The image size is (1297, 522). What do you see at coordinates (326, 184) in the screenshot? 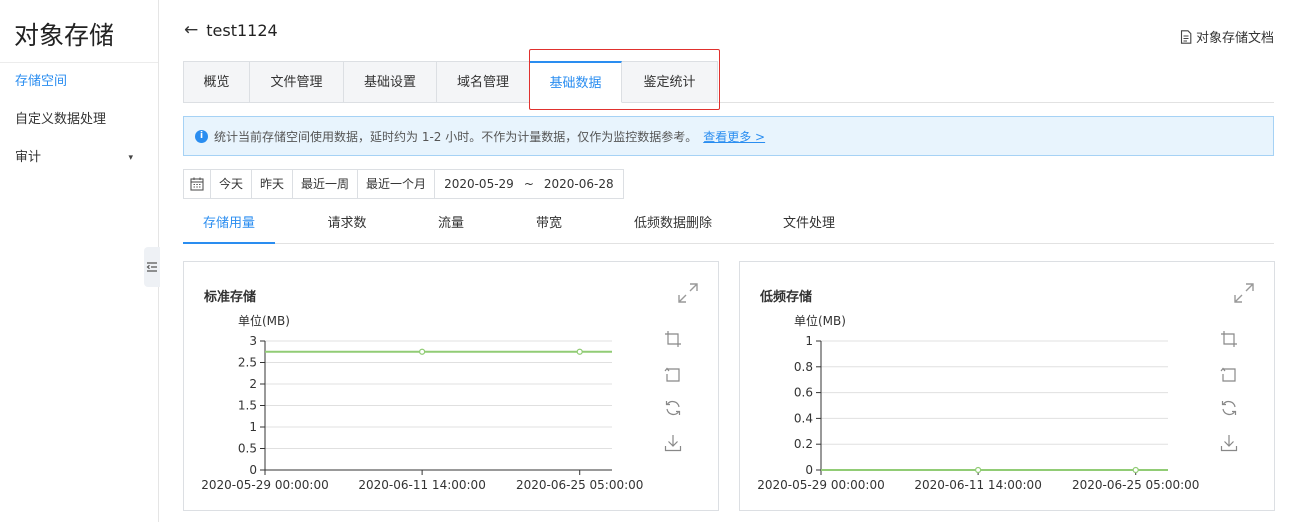
I see `preset-last-week: 最近一周` at bounding box center [326, 184].